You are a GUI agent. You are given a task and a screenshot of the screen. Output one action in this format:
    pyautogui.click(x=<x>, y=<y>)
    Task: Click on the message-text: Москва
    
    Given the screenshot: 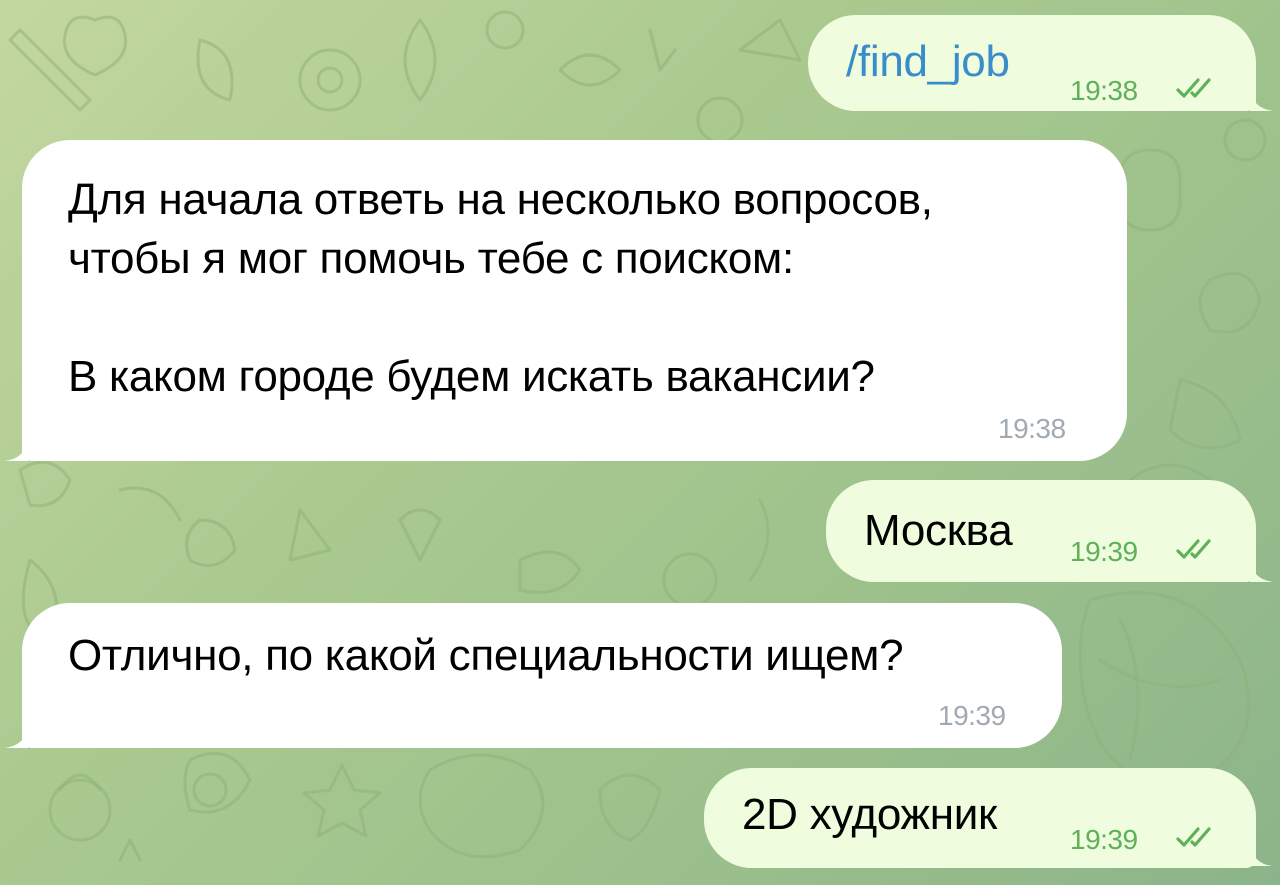 What is the action you would take?
    pyautogui.click(x=938, y=530)
    